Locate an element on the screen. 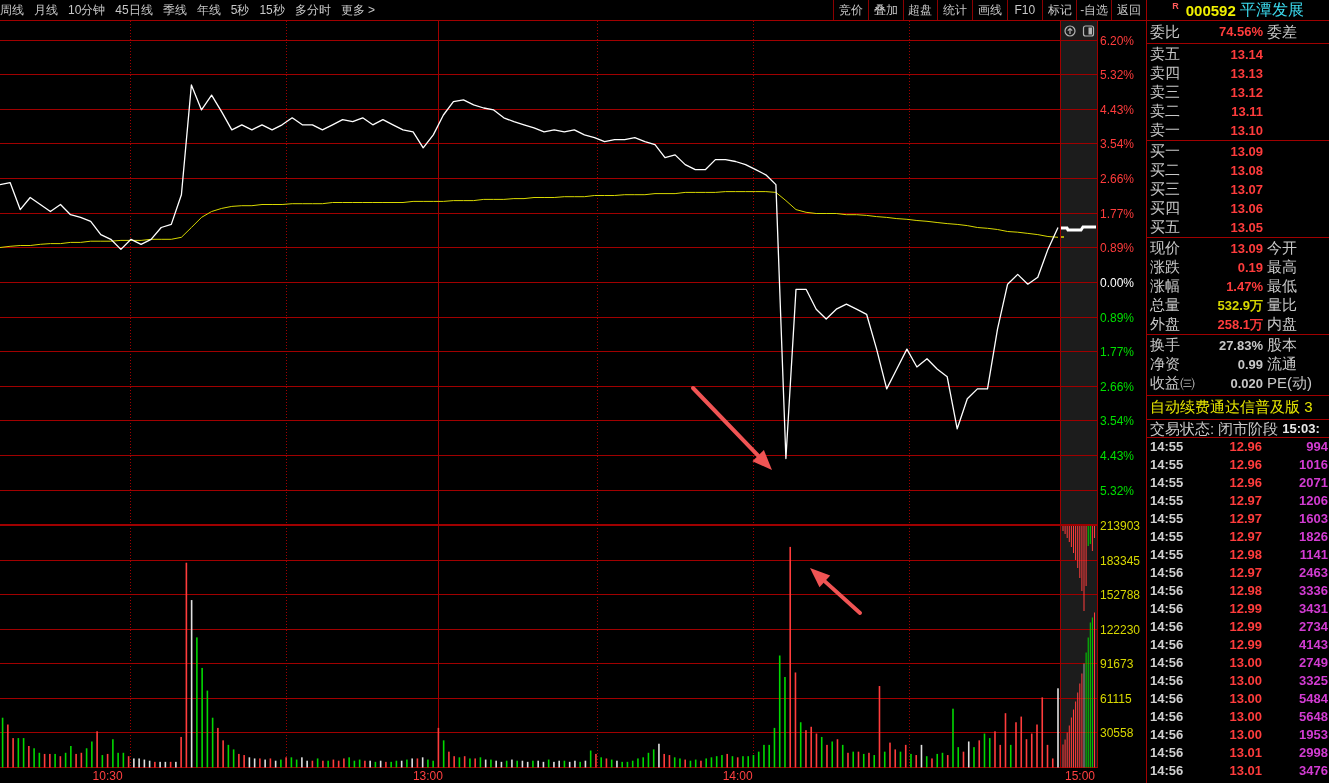 This screenshot has width=1329, height=783. status-label: 交易状态: is located at coordinates (1182, 428).